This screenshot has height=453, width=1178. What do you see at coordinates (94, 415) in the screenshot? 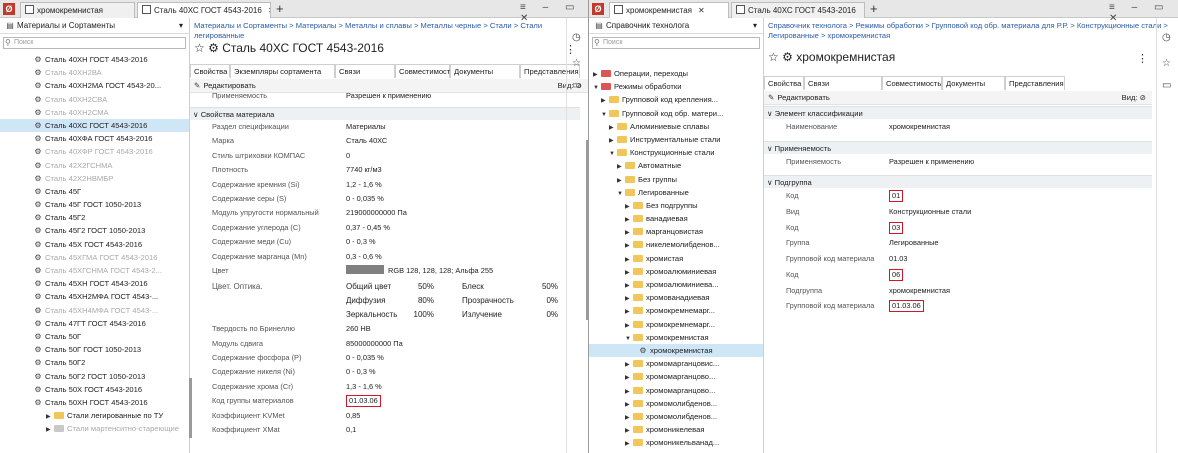
I see `tree-folder: ▶ Стали легированные по ТУ` at bounding box center [94, 415].